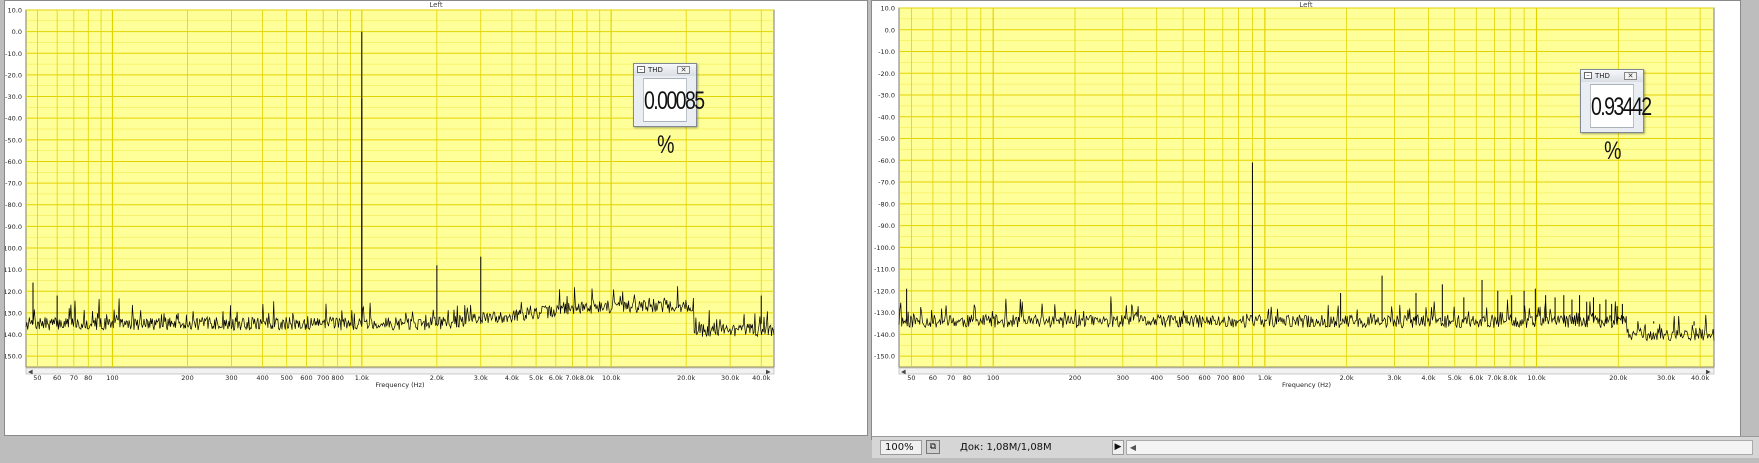 This screenshot has height=463, width=1759. What do you see at coordinates (669, 111) in the screenshot?
I see `thd-panel: – THD ✕ 0.00085 %` at bounding box center [669, 111].